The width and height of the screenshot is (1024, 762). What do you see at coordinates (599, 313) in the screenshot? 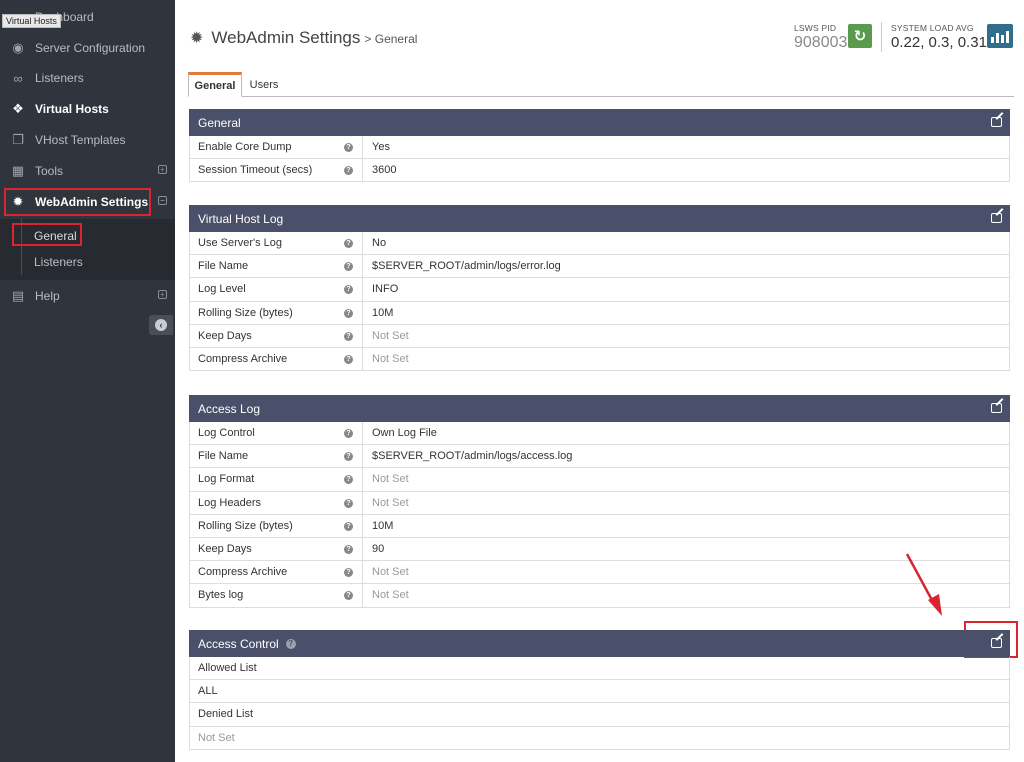
I see `table-row: Rolling Size (bytes)? 10M` at bounding box center [599, 313].